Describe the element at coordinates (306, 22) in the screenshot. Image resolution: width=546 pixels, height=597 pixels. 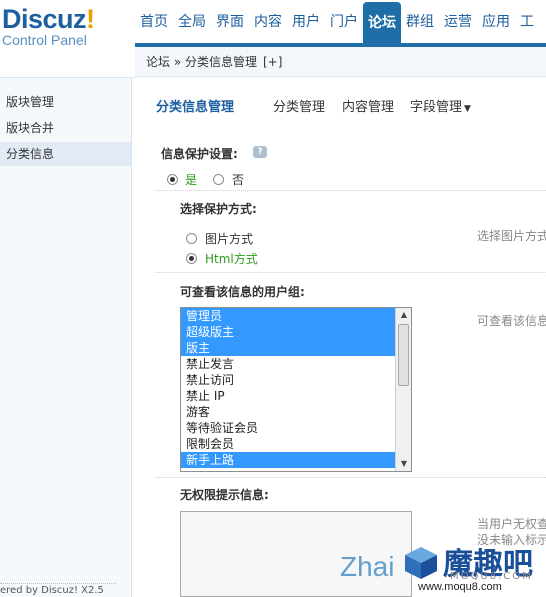
I see `nav-user: 用户` at that location.